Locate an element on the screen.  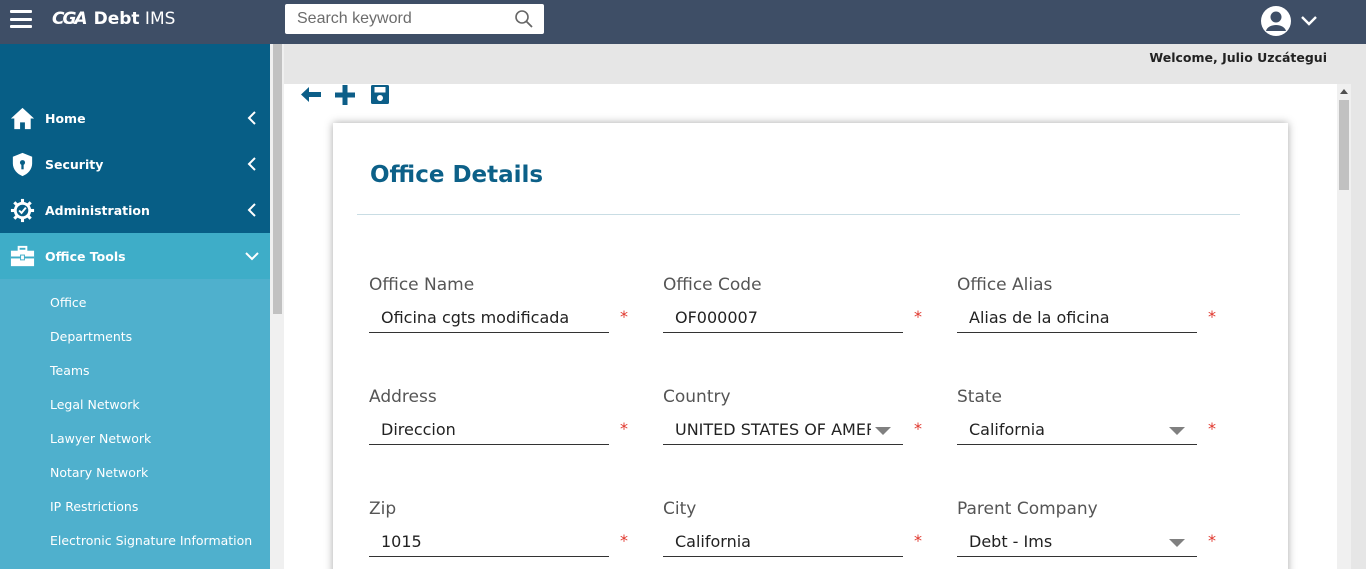
title-divider is located at coordinates (798, 214).